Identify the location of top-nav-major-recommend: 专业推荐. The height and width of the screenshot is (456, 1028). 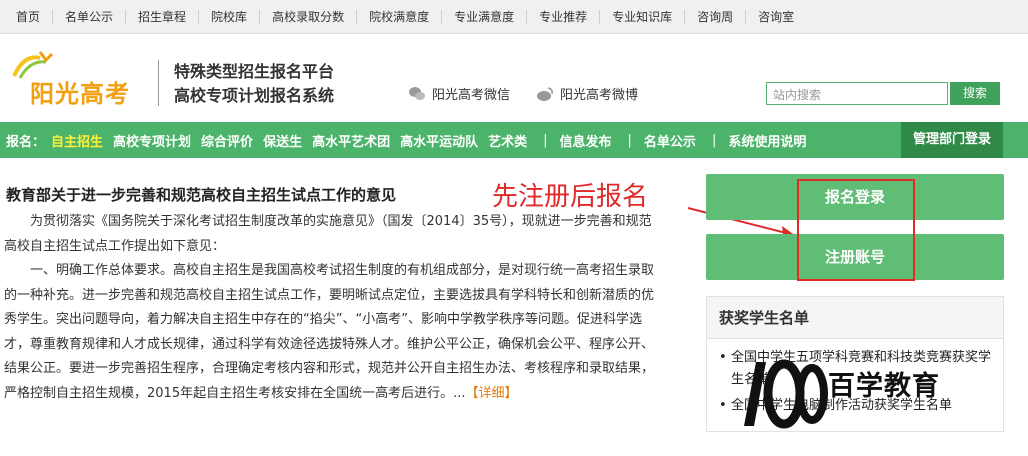
(564, 16).